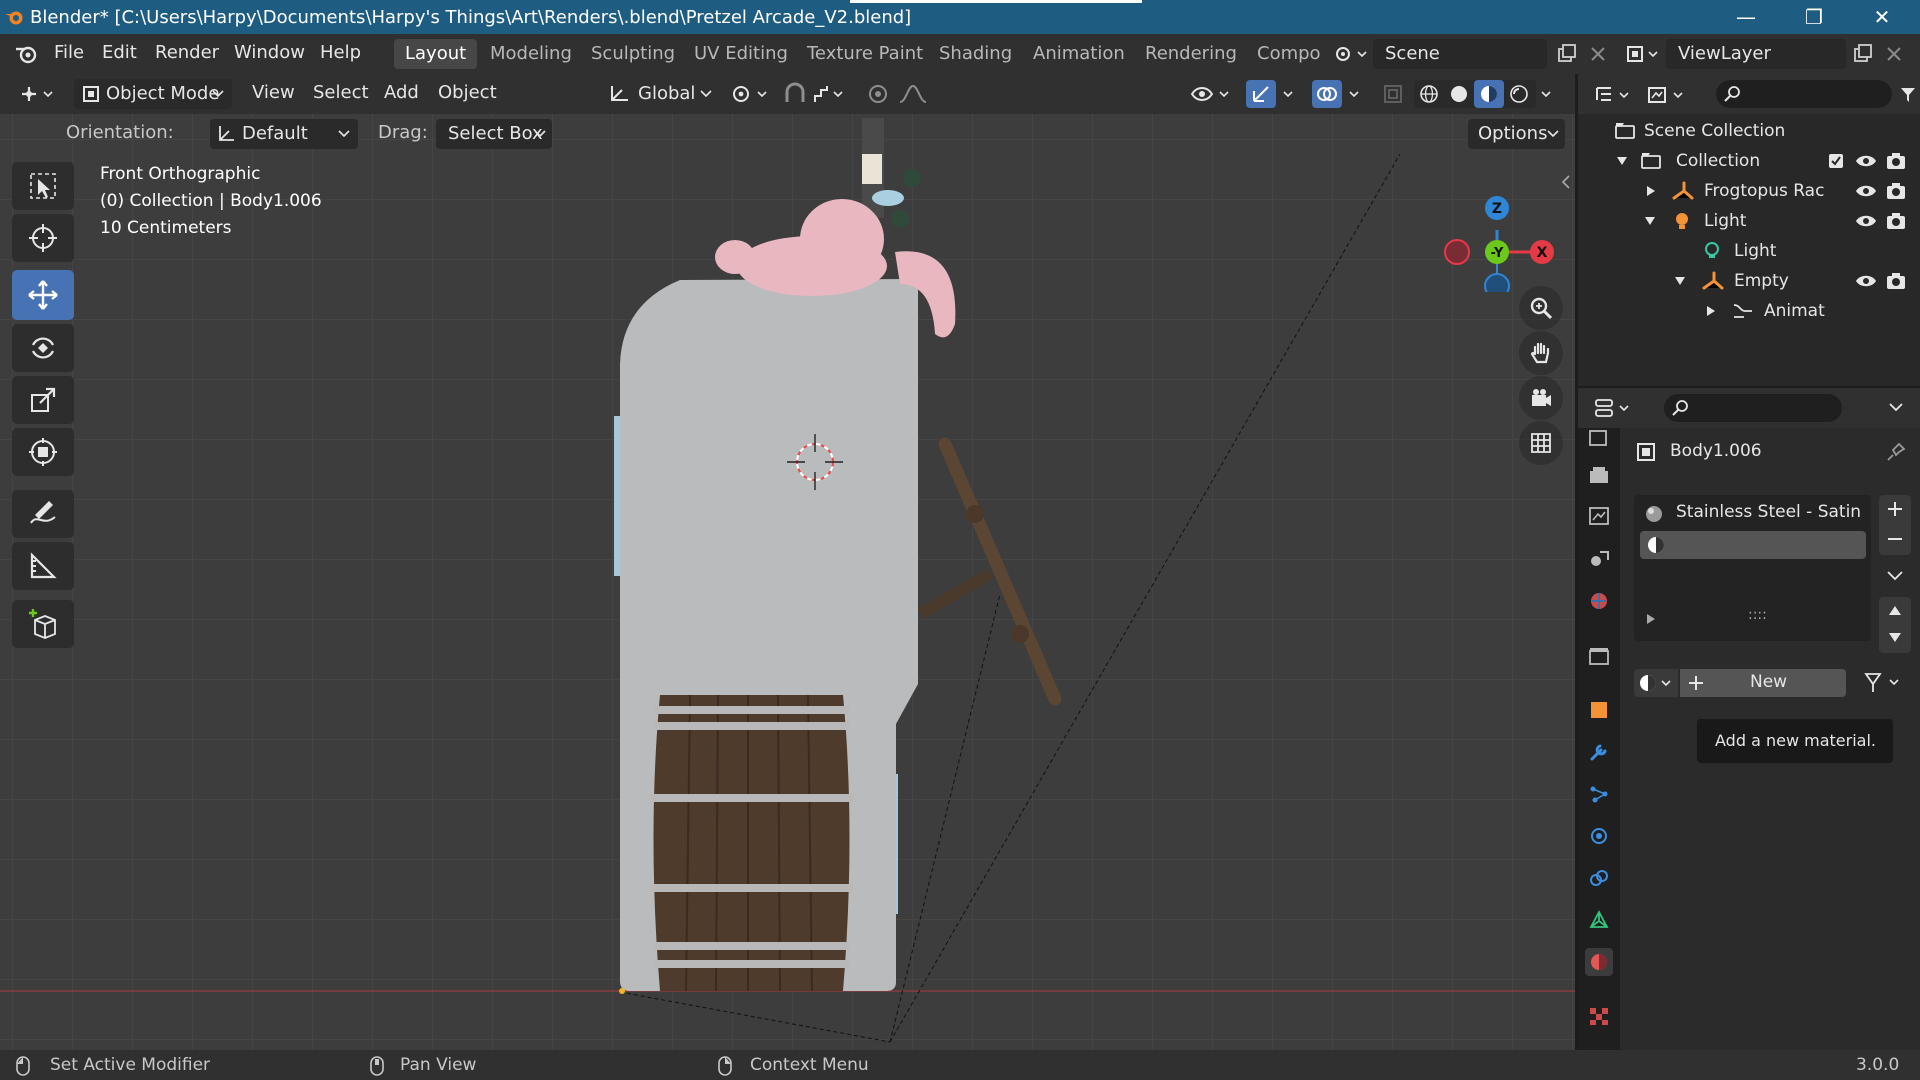 The width and height of the screenshot is (1920, 1080). What do you see at coordinates (1614, 95) in the screenshot?
I see `outliner-editor-type-icon` at bounding box center [1614, 95].